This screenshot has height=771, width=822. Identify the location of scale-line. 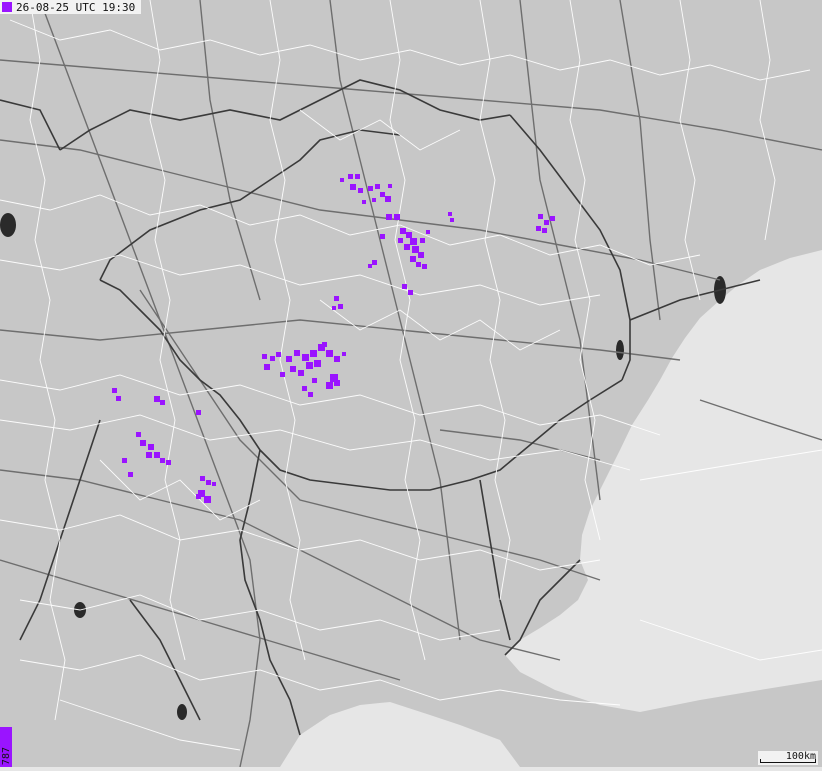
(788, 761).